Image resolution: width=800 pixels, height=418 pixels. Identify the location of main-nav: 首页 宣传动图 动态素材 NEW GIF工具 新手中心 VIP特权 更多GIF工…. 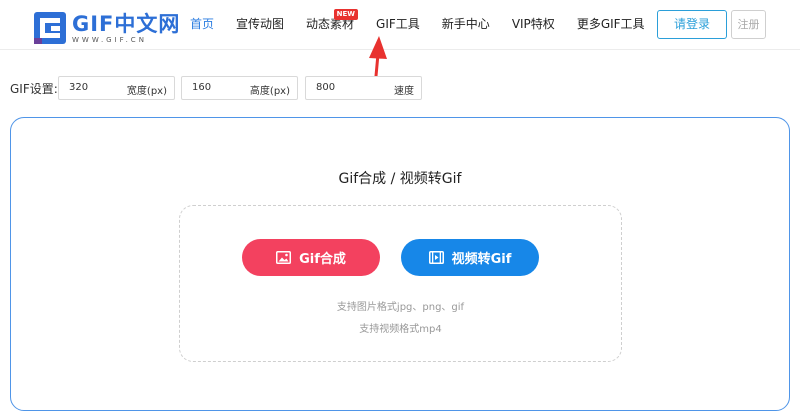
(428, 25).